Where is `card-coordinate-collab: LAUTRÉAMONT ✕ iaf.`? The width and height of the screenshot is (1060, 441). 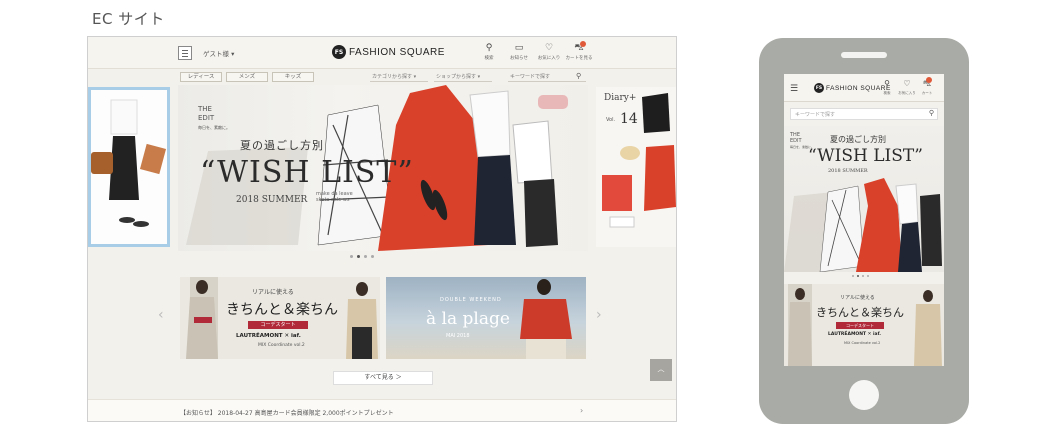 card-coordinate-collab: LAUTRÉAMONT ✕ iaf. is located at coordinates (268, 336).